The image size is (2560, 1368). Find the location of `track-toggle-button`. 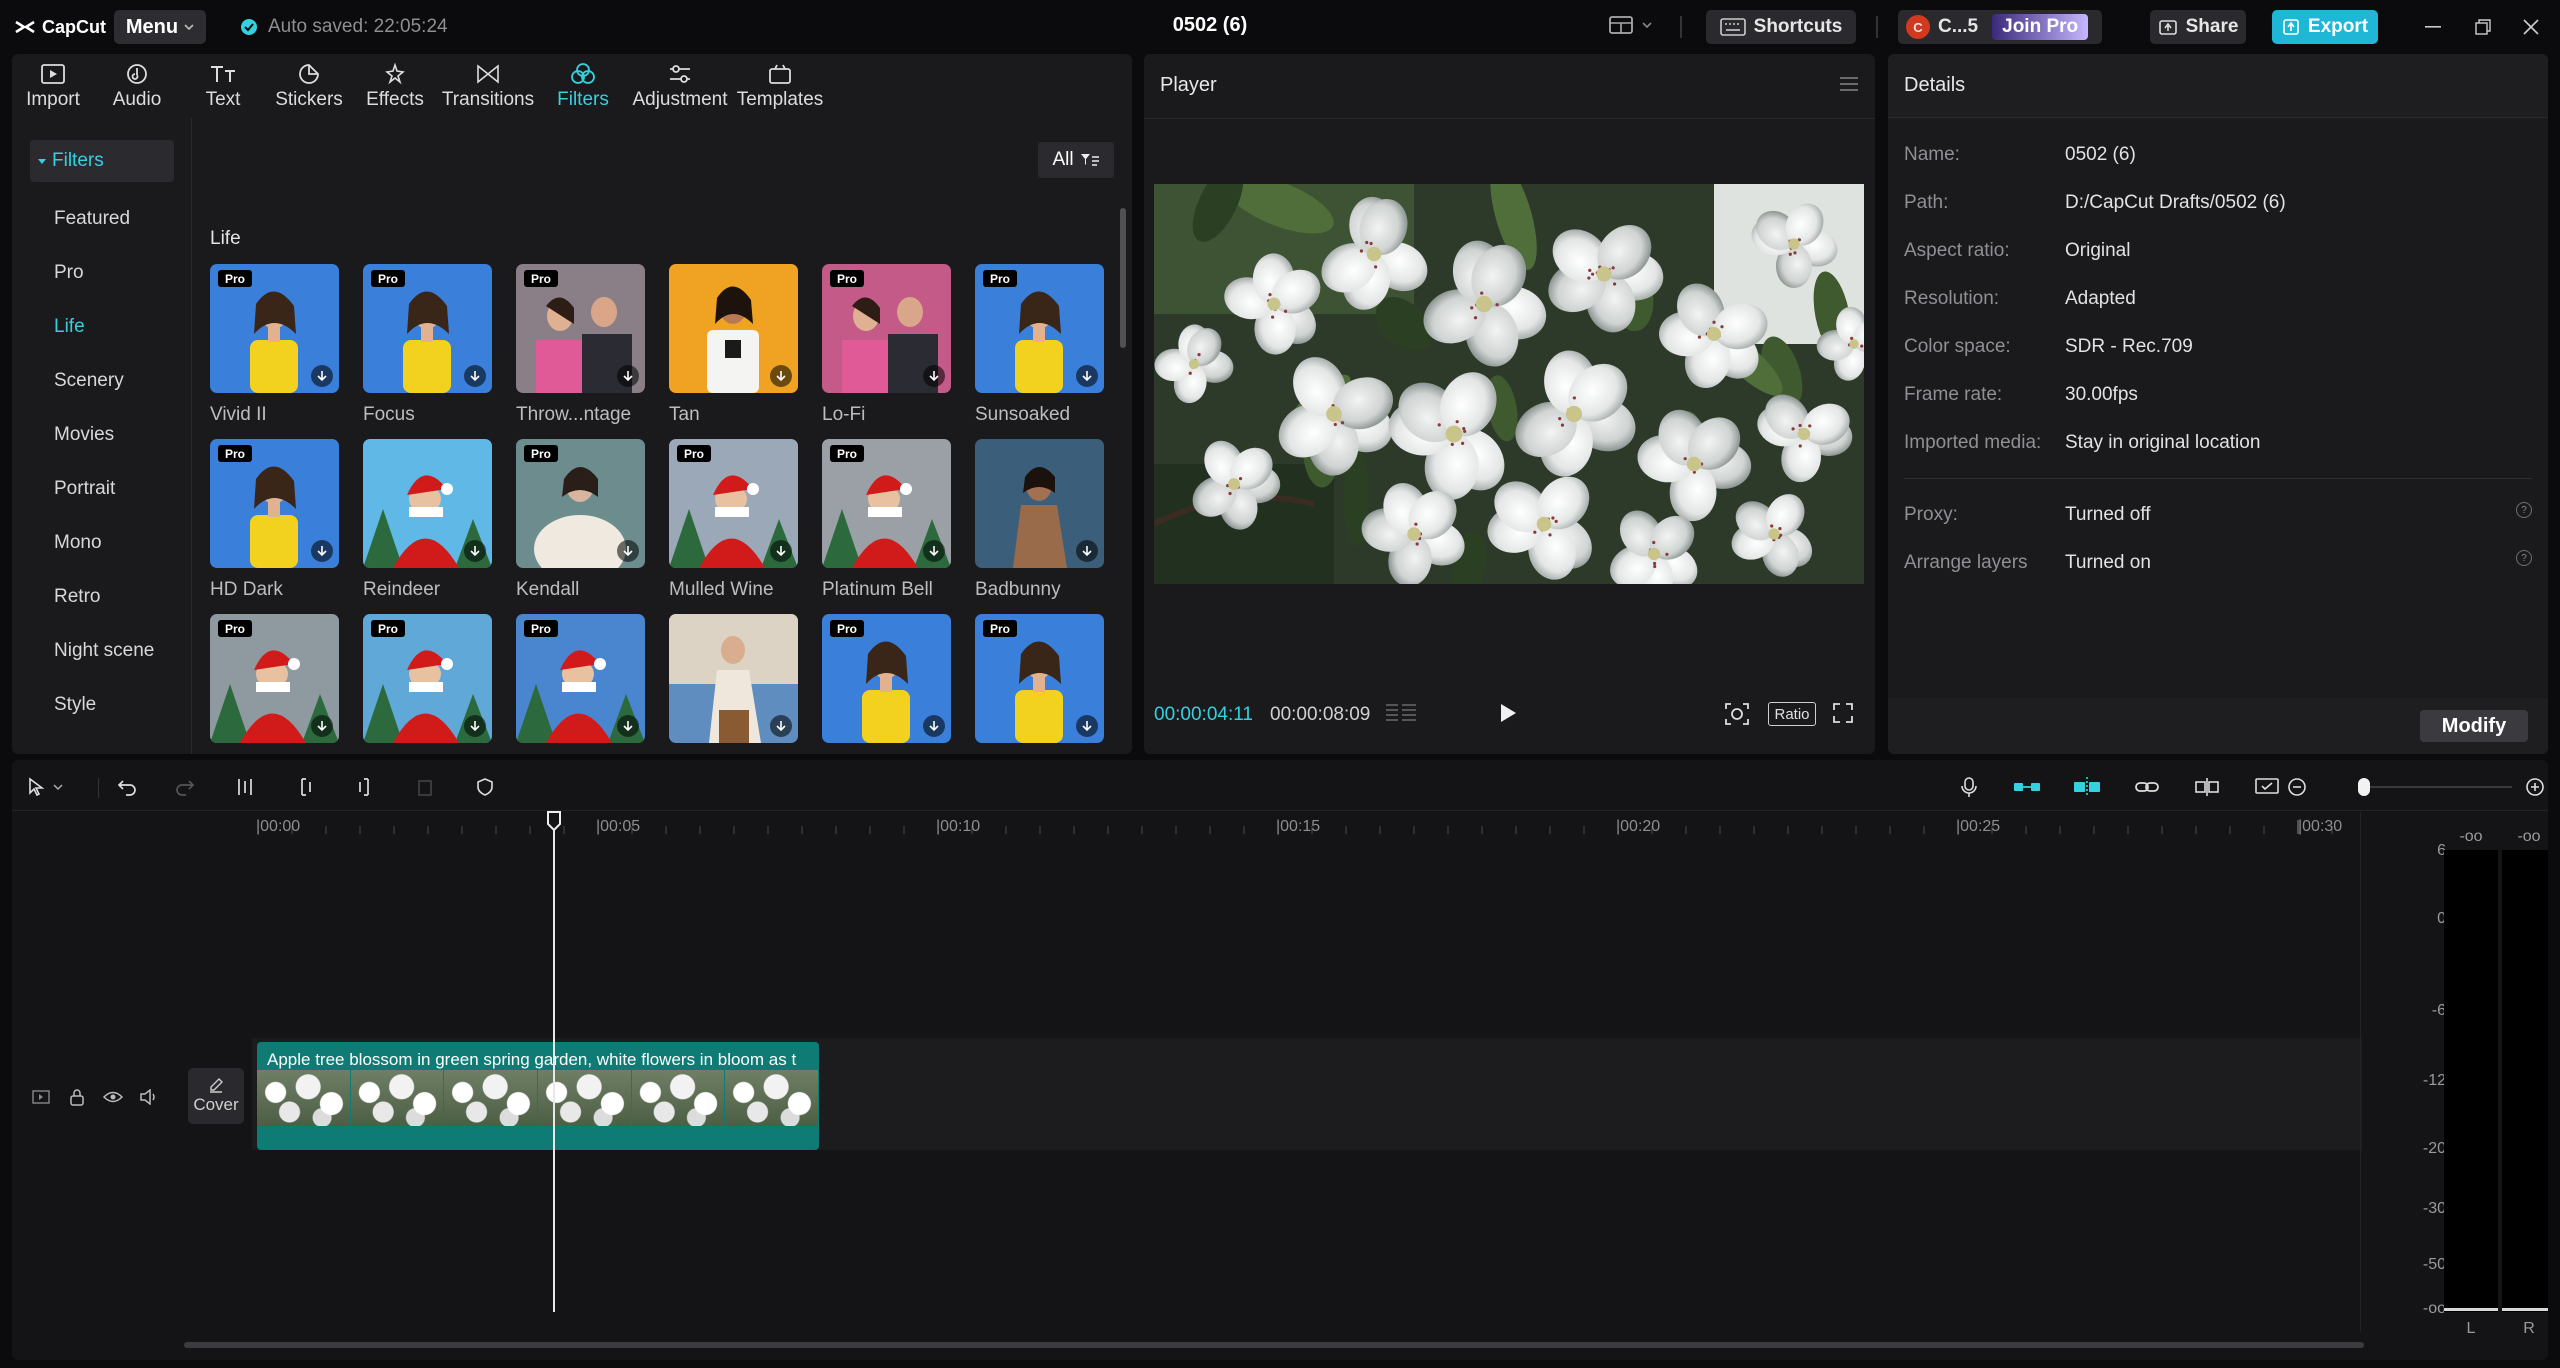

track-toggle-button is located at coordinates (41, 1097).